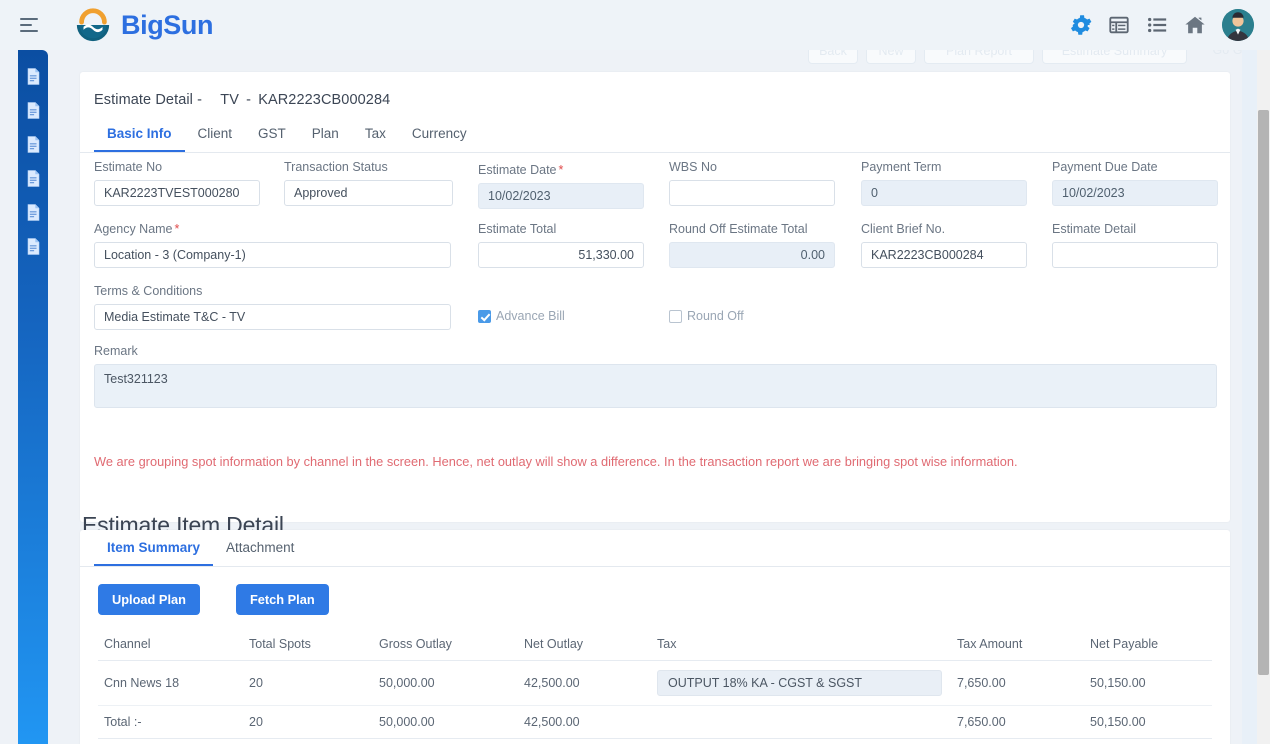 This screenshot has width=1270, height=744. I want to click on terms-conditions-input, so click(272, 317).